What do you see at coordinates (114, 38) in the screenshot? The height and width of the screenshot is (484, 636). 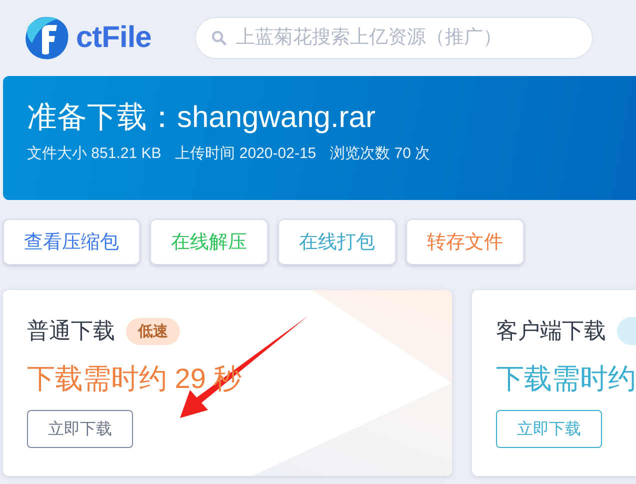 I see `logo-text: ctFile` at bounding box center [114, 38].